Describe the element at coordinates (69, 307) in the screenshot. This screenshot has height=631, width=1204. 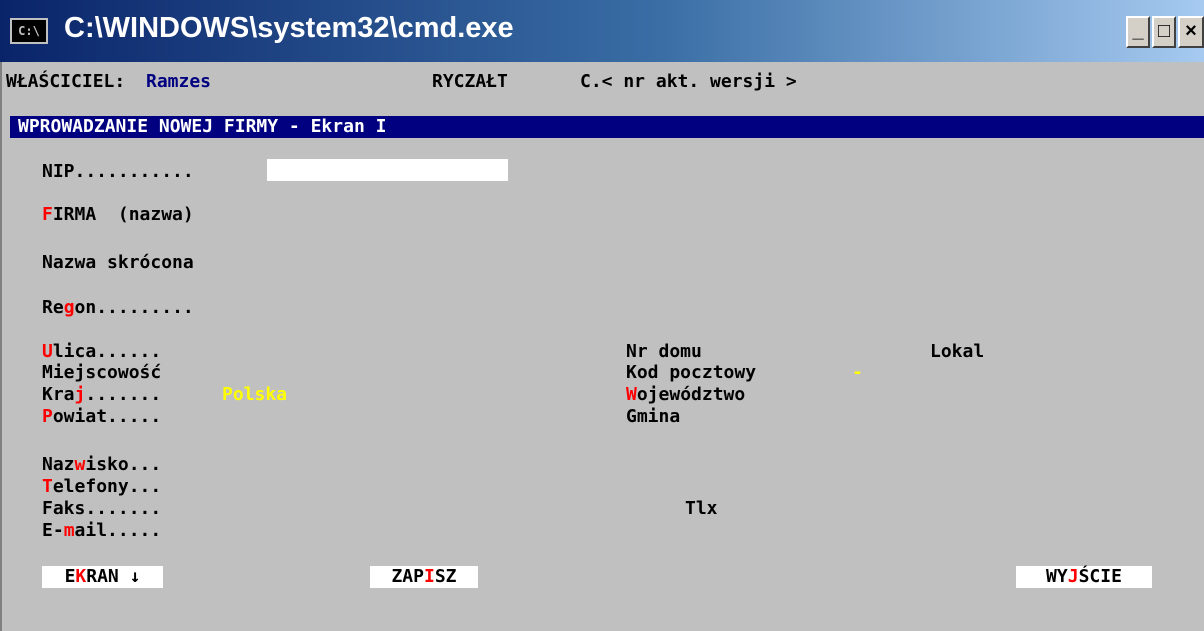
I see `regon-hotkey: g` at that location.